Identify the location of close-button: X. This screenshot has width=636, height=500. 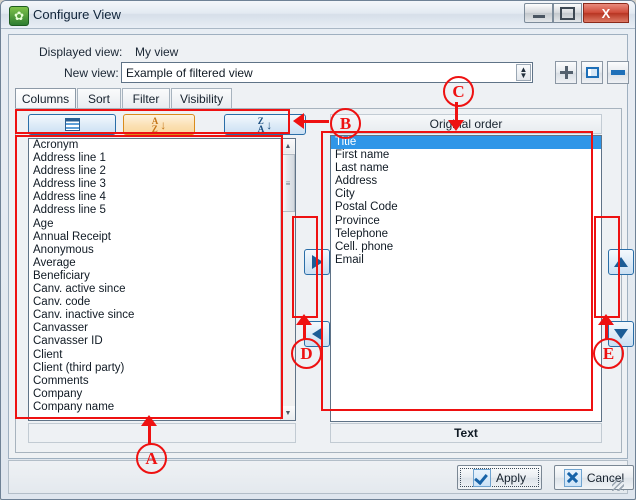
(606, 13).